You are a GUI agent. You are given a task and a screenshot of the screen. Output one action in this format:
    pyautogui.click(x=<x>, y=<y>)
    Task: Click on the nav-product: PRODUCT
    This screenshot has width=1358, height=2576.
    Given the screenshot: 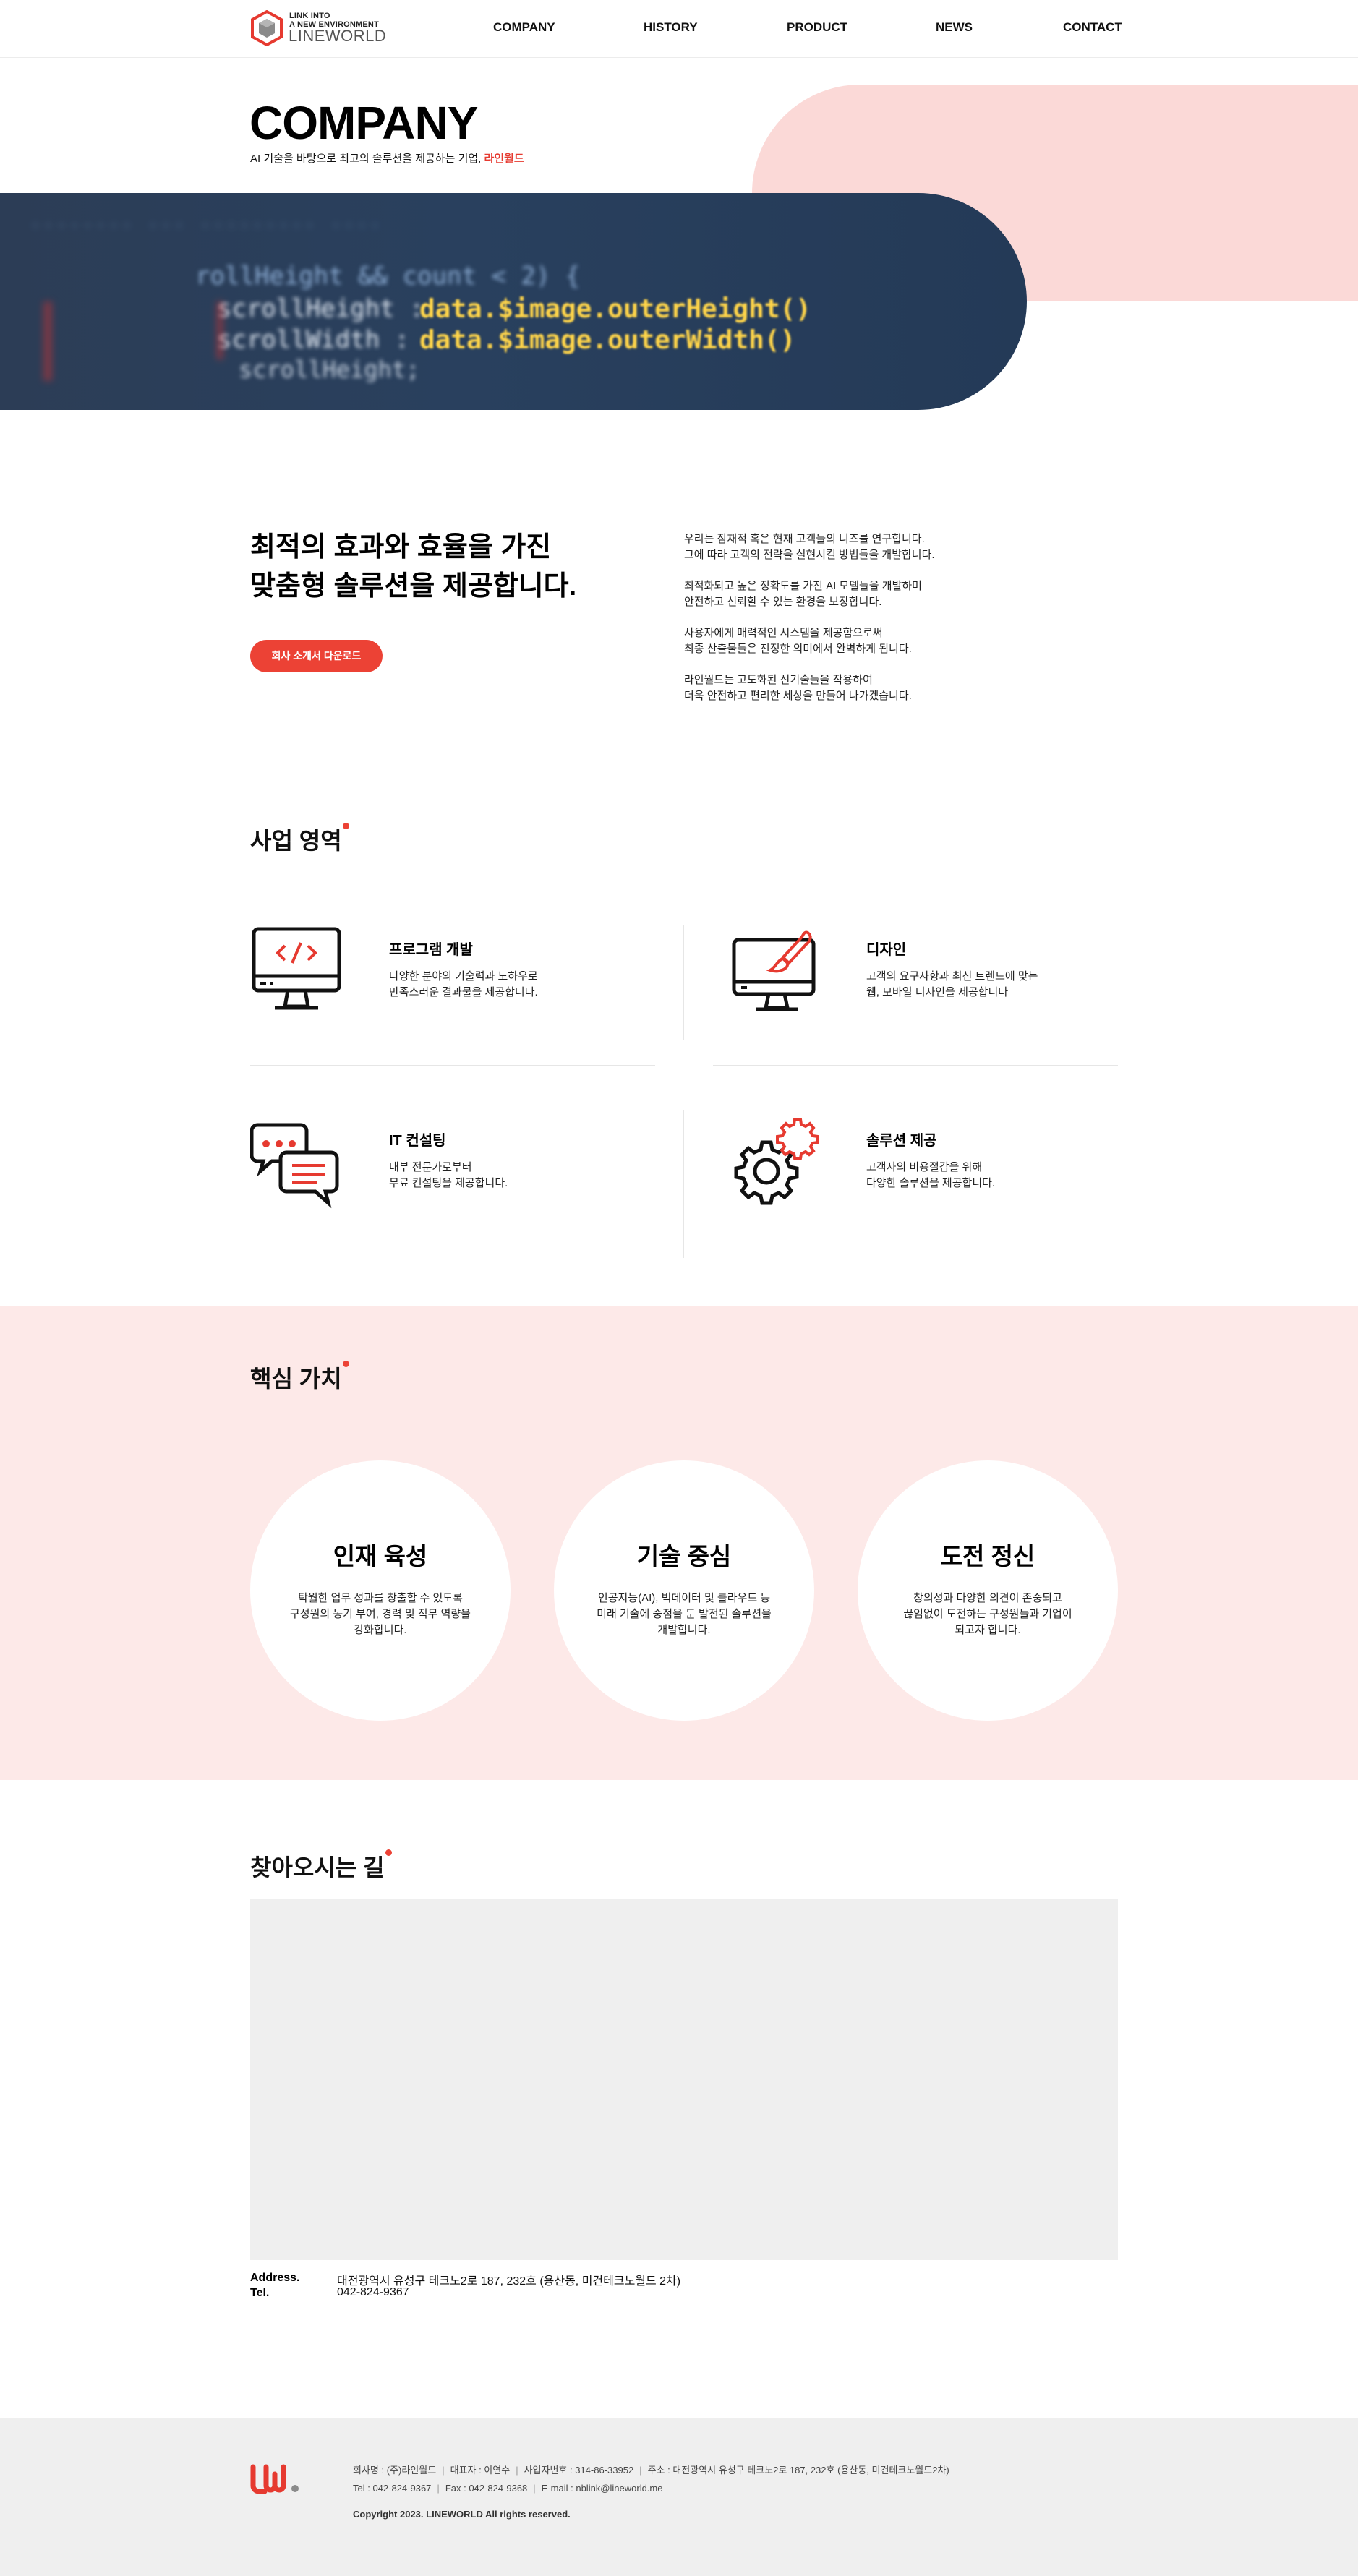 What is the action you would take?
    pyautogui.click(x=817, y=27)
    